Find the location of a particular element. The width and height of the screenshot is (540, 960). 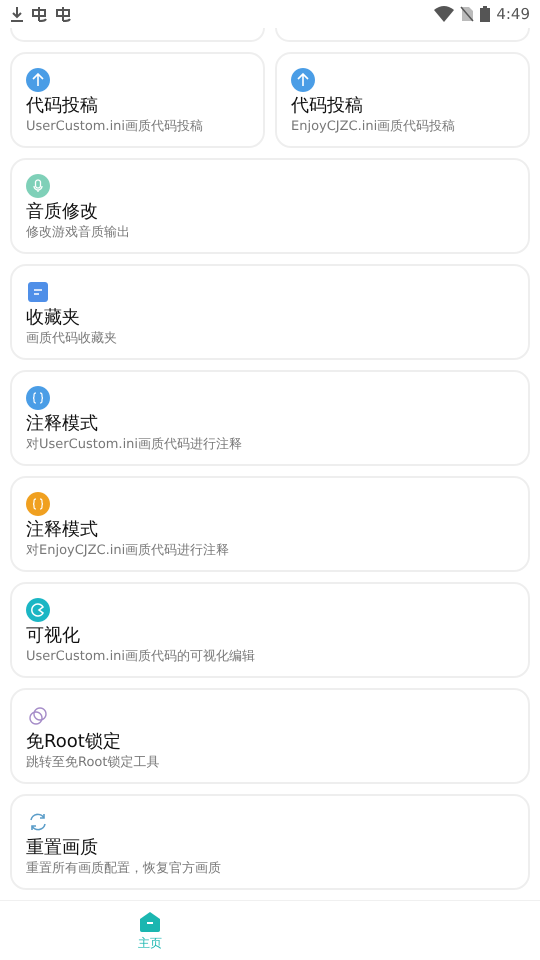

clock-time: 4:49 is located at coordinates (513, 14).